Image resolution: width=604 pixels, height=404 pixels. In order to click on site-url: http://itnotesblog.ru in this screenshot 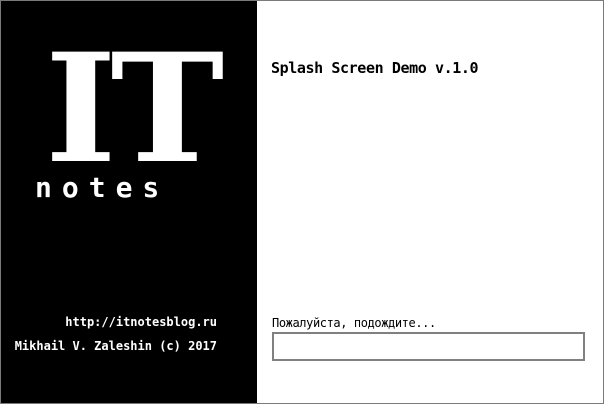, I will do `click(141, 322)`.